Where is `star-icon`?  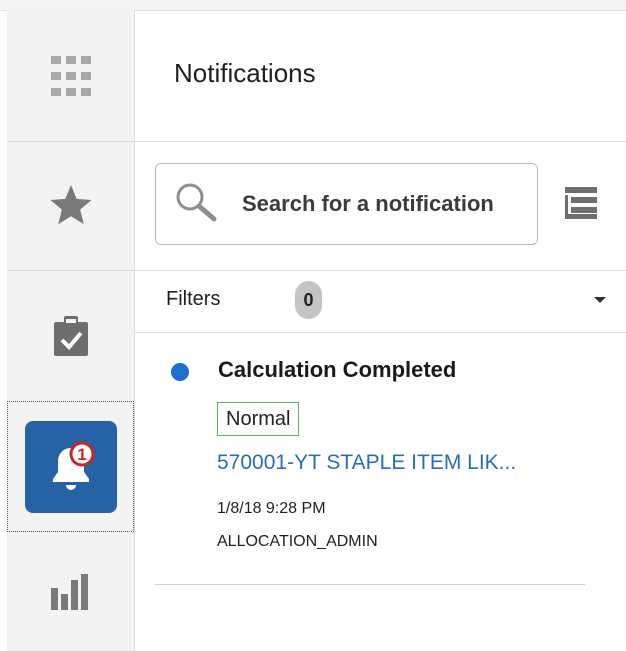
star-icon is located at coordinates (70, 205).